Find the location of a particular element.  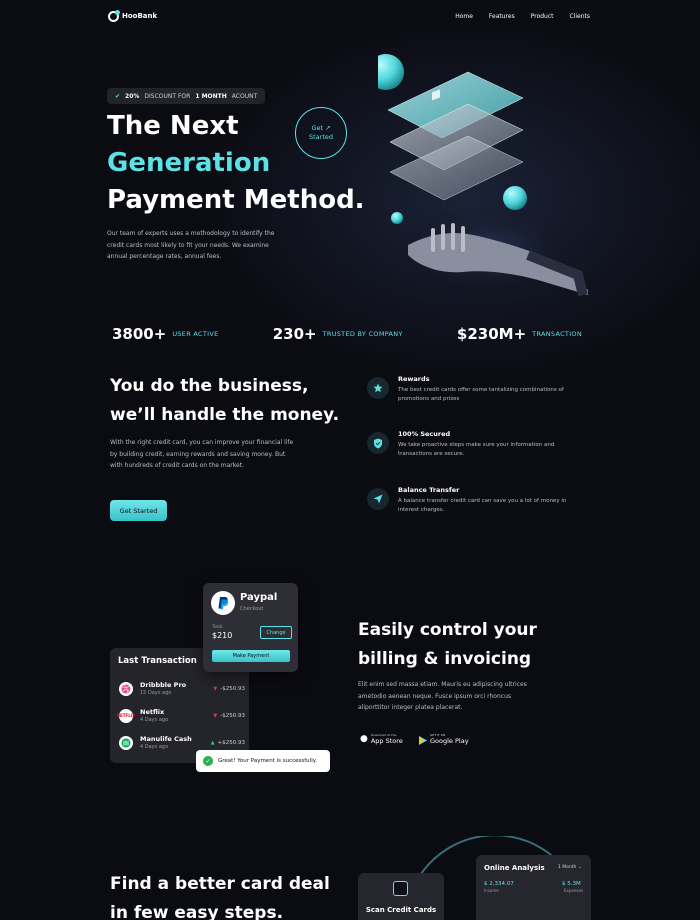

manulife-icon is located at coordinates (126, 742).